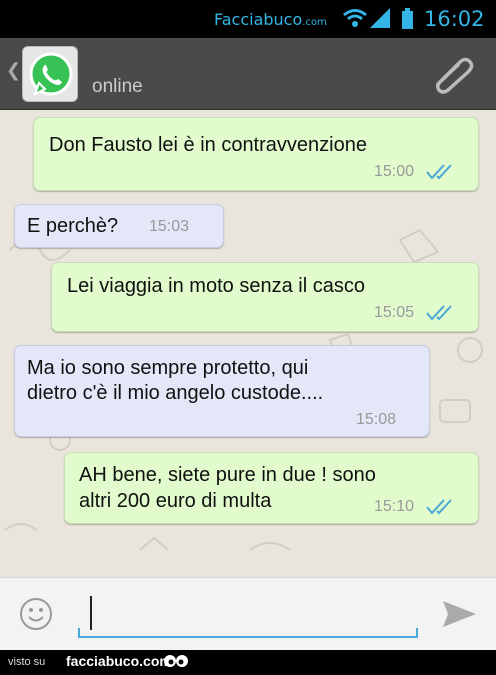  Describe the element at coordinates (79, 633) in the screenshot. I see `input-underline-left` at that location.